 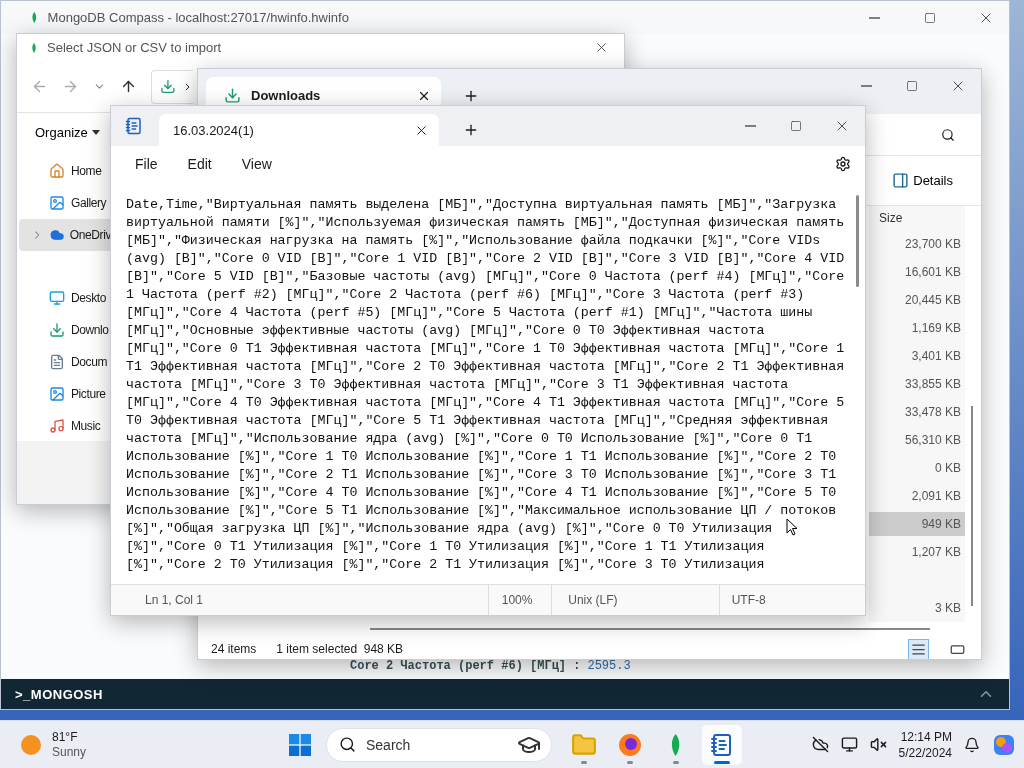 I want to click on sidebar-item: Home, so click(x=65, y=171).